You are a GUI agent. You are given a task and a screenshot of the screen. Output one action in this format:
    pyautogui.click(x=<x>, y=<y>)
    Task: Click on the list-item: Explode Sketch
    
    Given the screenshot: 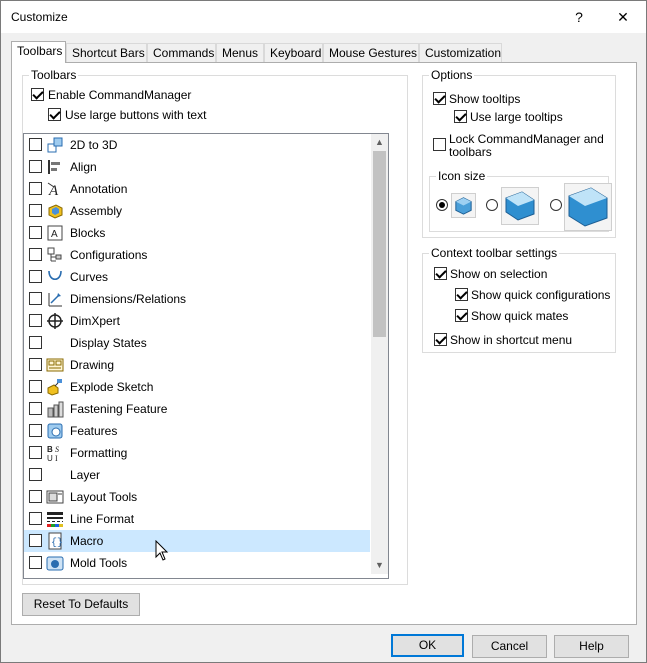 What is the action you would take?
    pyautogui.click(x=197, y=387)
    